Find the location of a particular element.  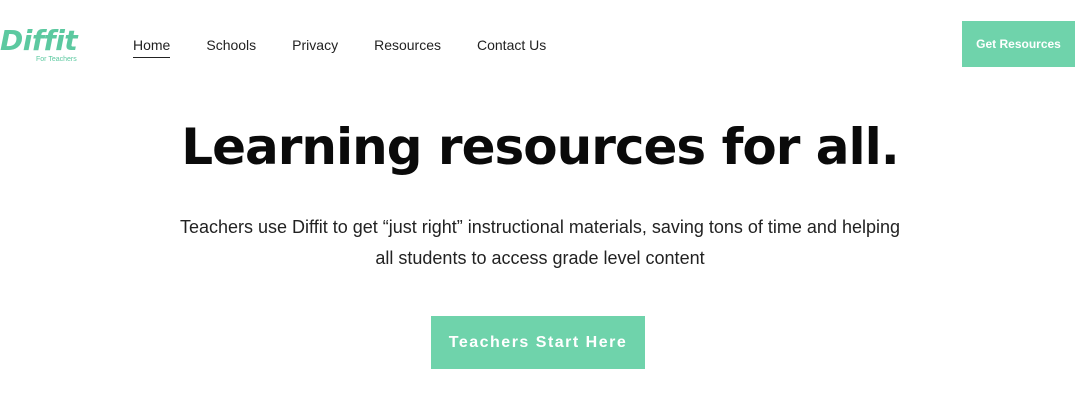

nav-item-schools: Schools is located at coordinates (231, 47).